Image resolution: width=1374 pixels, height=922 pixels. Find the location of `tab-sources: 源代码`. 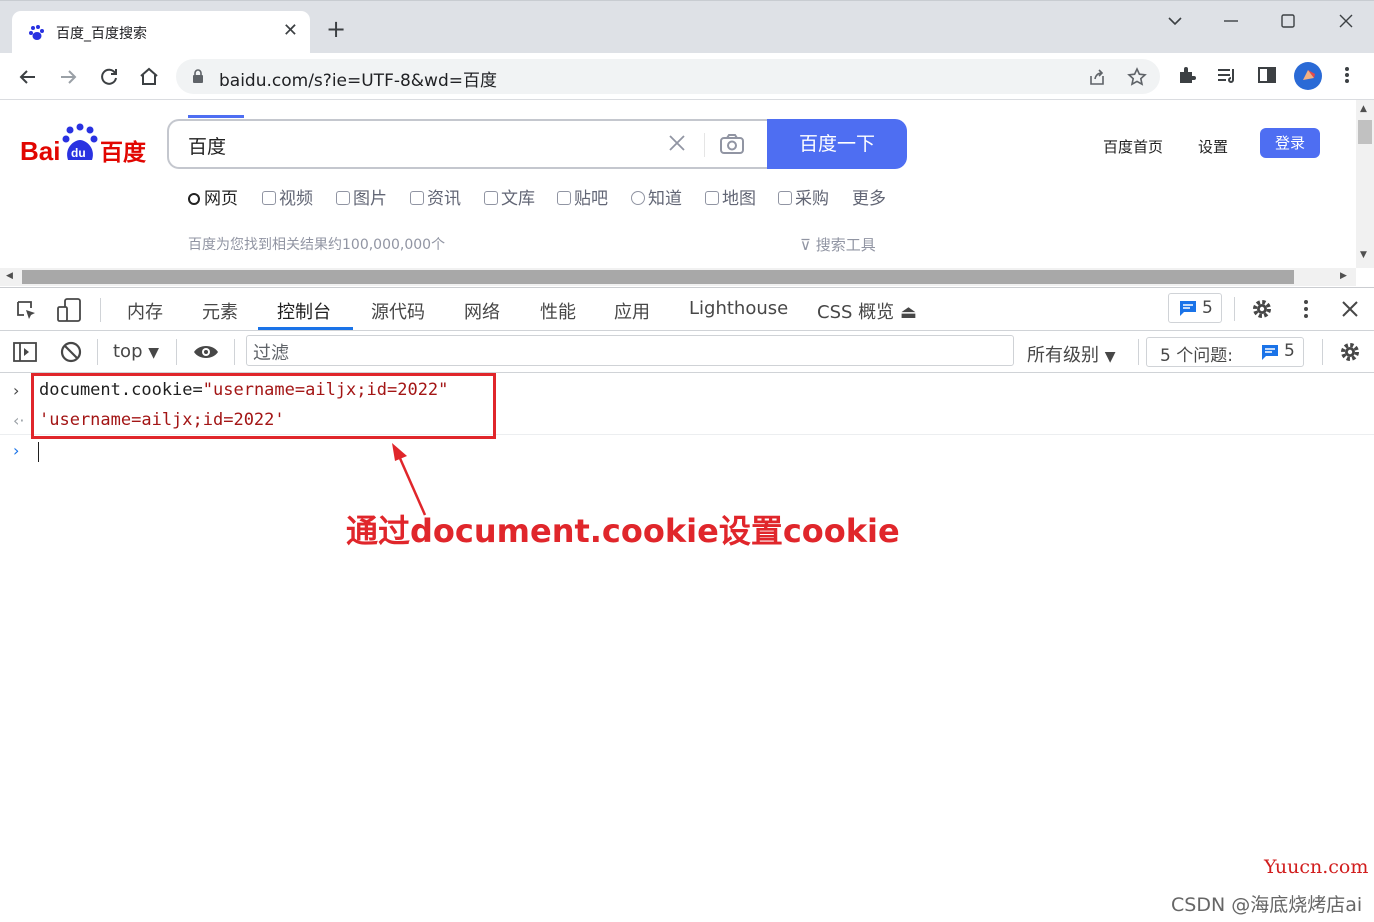

tab-sources: 源代码 is located at coordinates (398, 311).